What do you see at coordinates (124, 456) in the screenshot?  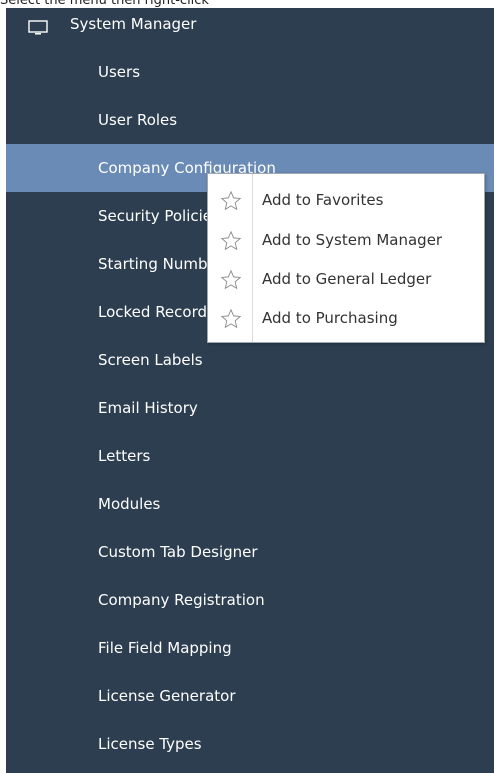 I see `sidebar-item-label: Letters` at bounding box center [124, 456].